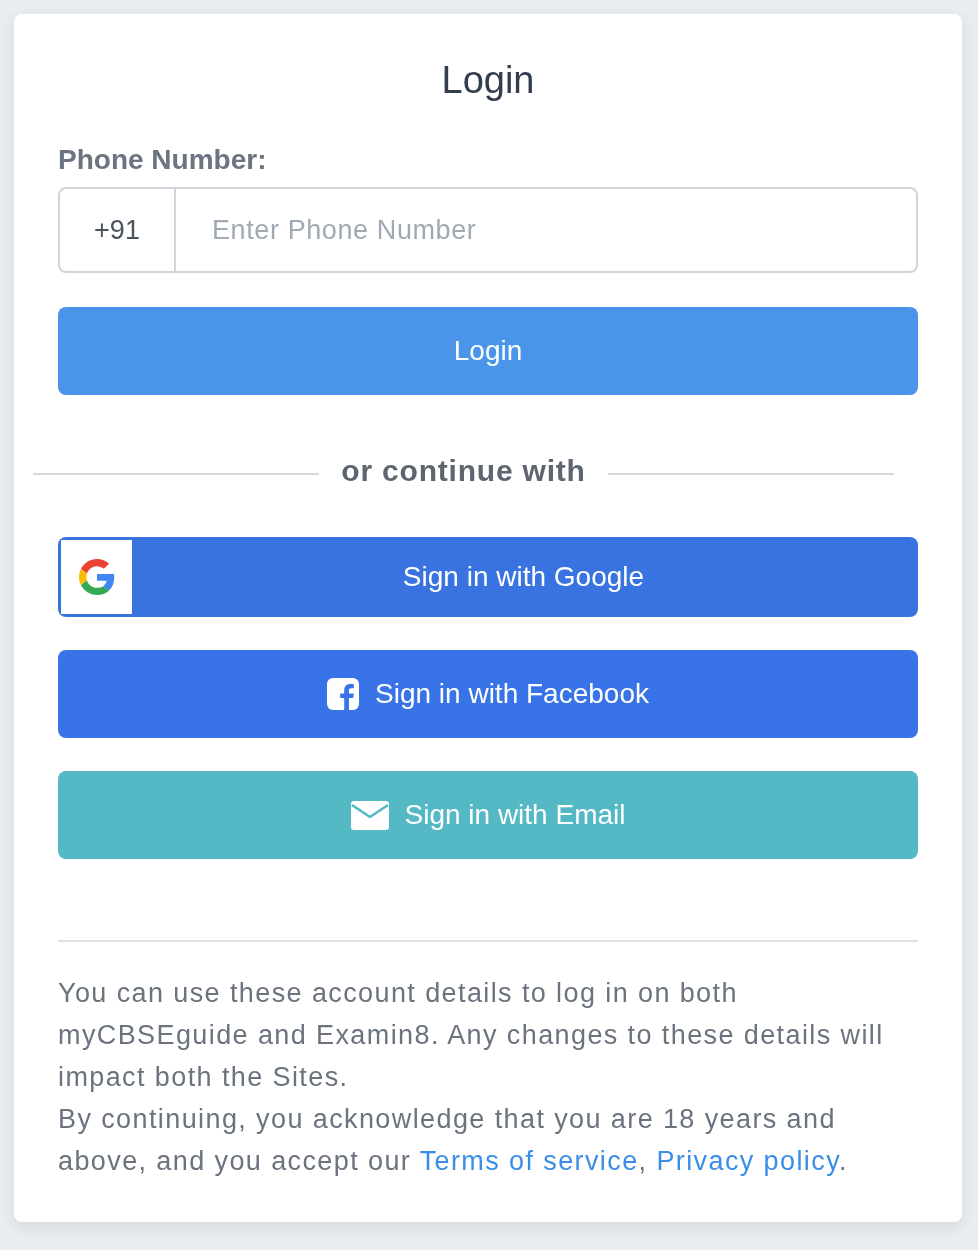  I want to click on email-sign-in-button: Sign in with Email, so click(488, 815).